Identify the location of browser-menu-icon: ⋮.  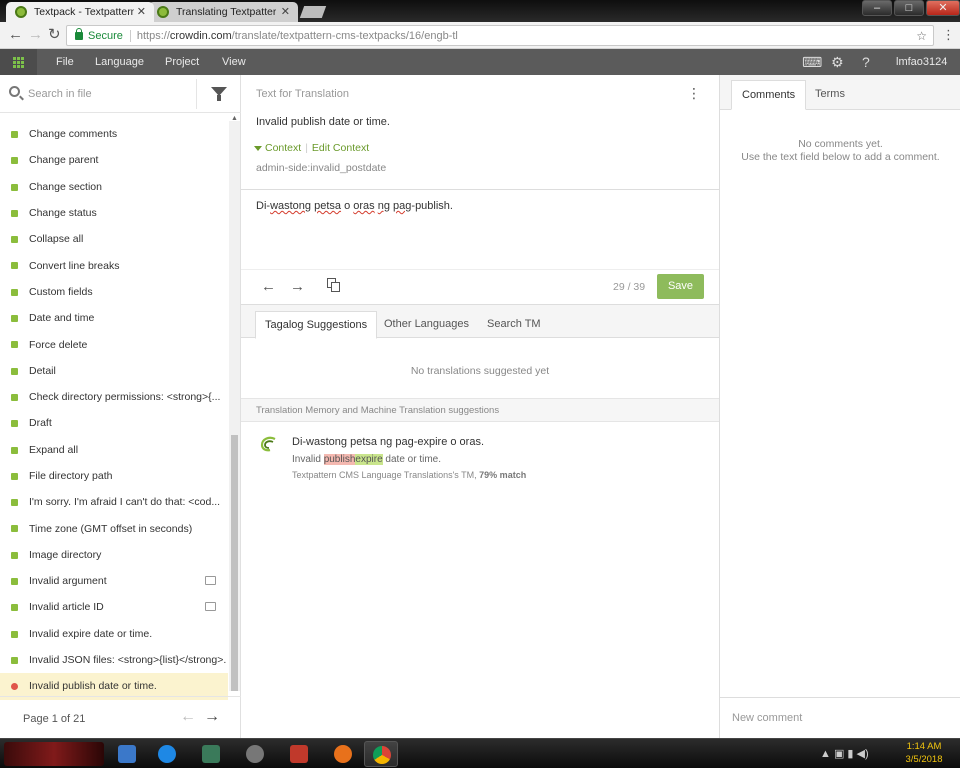
(948, 35).